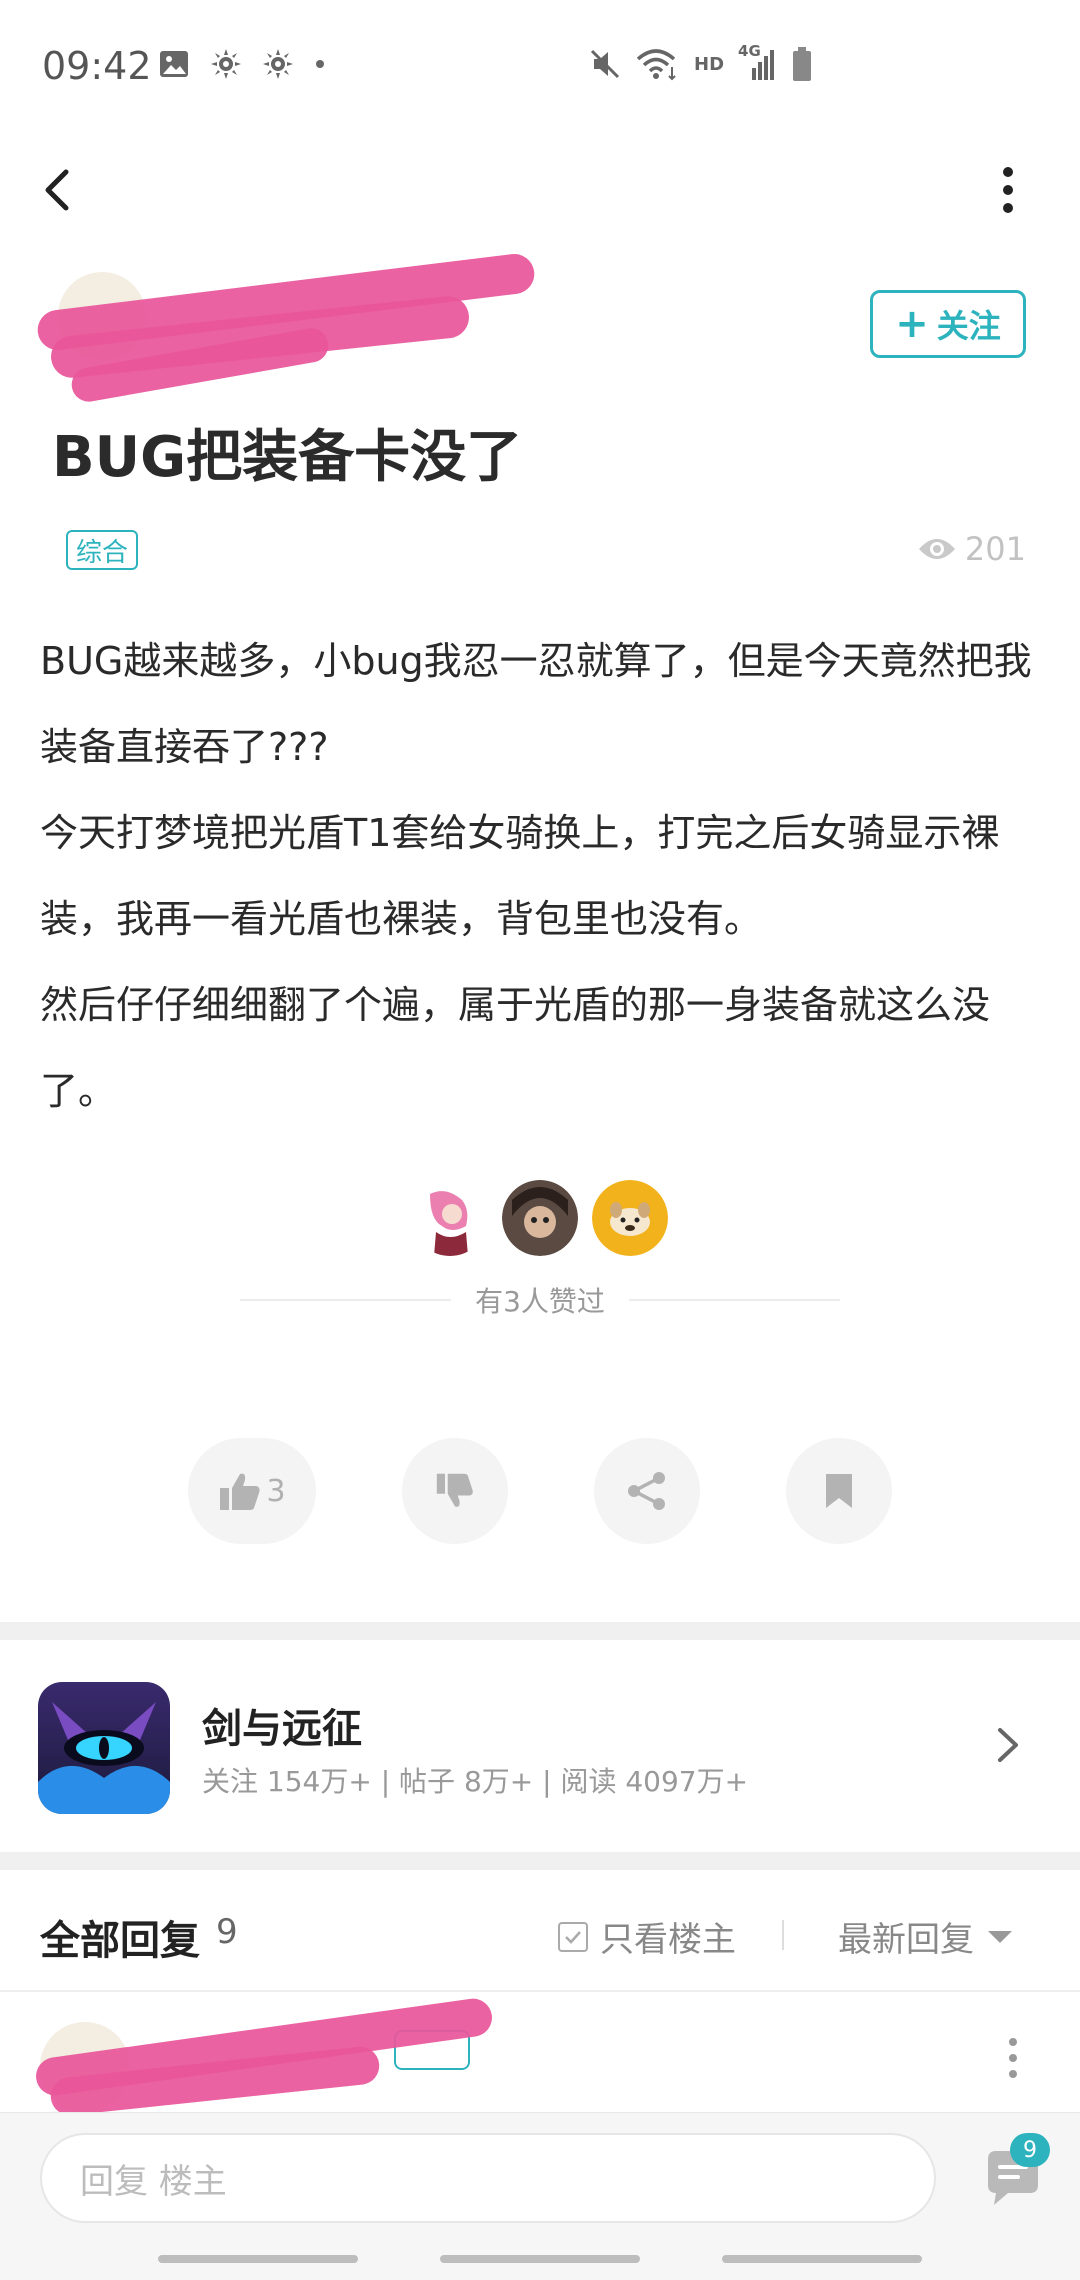 The image size is (1080, 2280). What do you see at coordinates (658, 64) in the screenshot?
I see `wifi-icon` at bounding box center [658, 64].